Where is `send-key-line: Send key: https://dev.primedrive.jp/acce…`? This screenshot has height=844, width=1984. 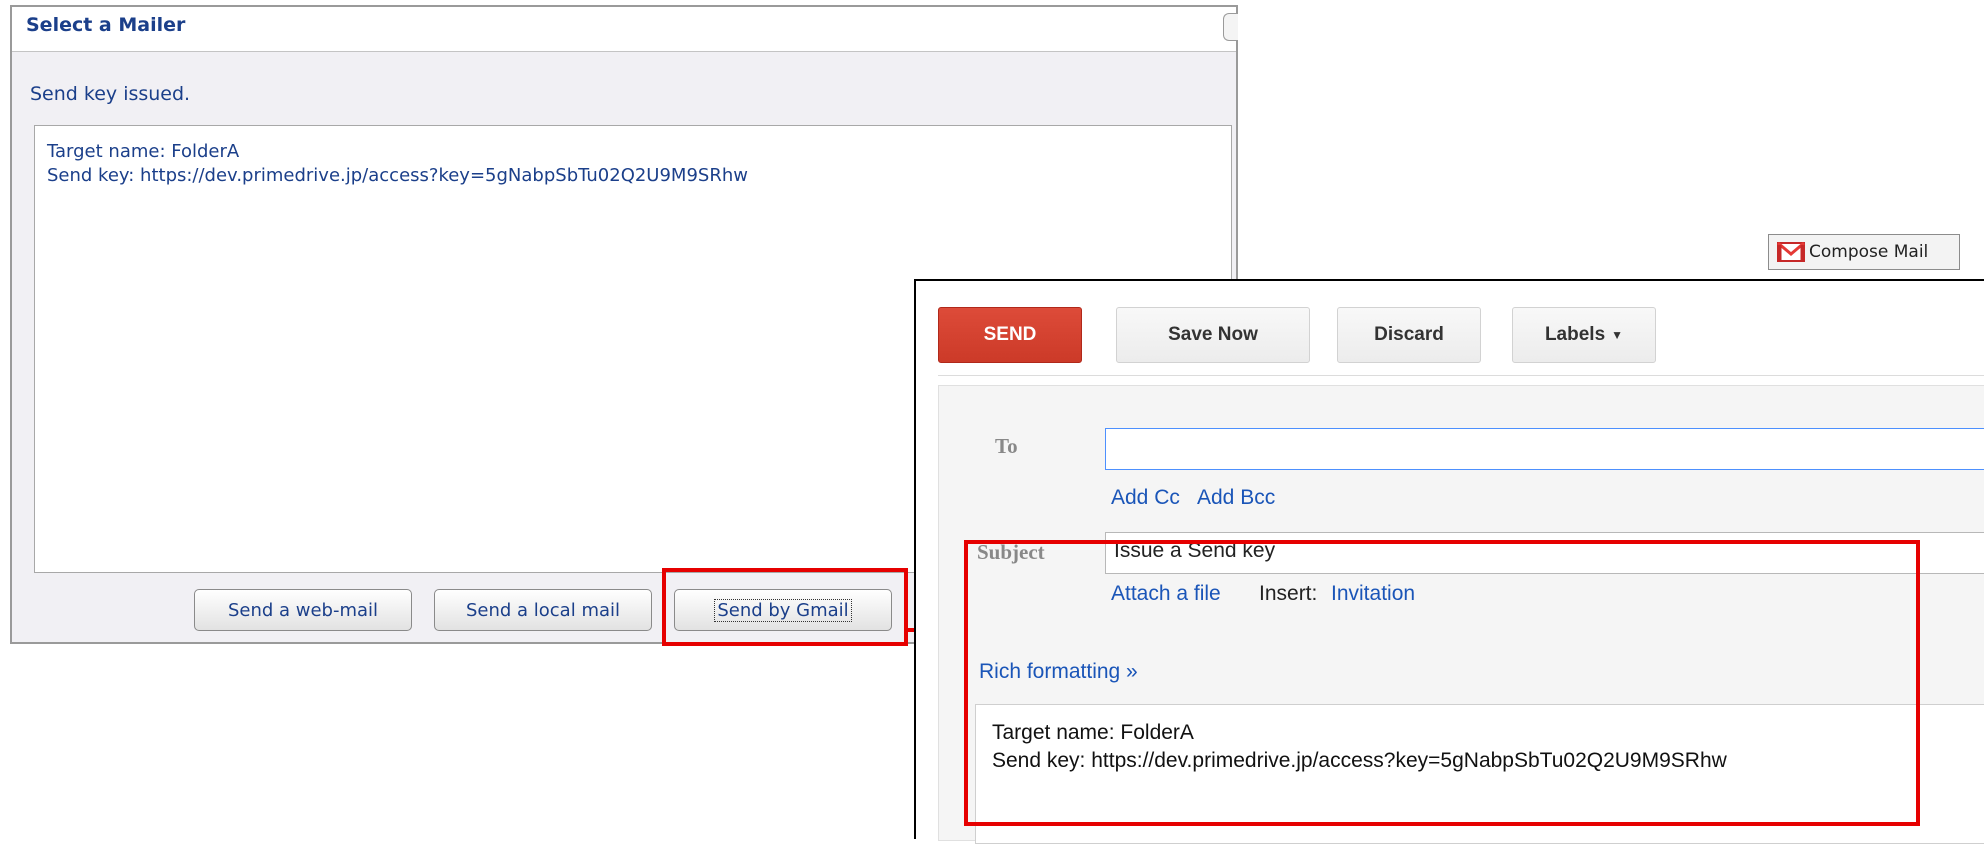
send-key-line: Send key: https://dev.primedrive.jp/acce… is located at coordinates (397, 175).